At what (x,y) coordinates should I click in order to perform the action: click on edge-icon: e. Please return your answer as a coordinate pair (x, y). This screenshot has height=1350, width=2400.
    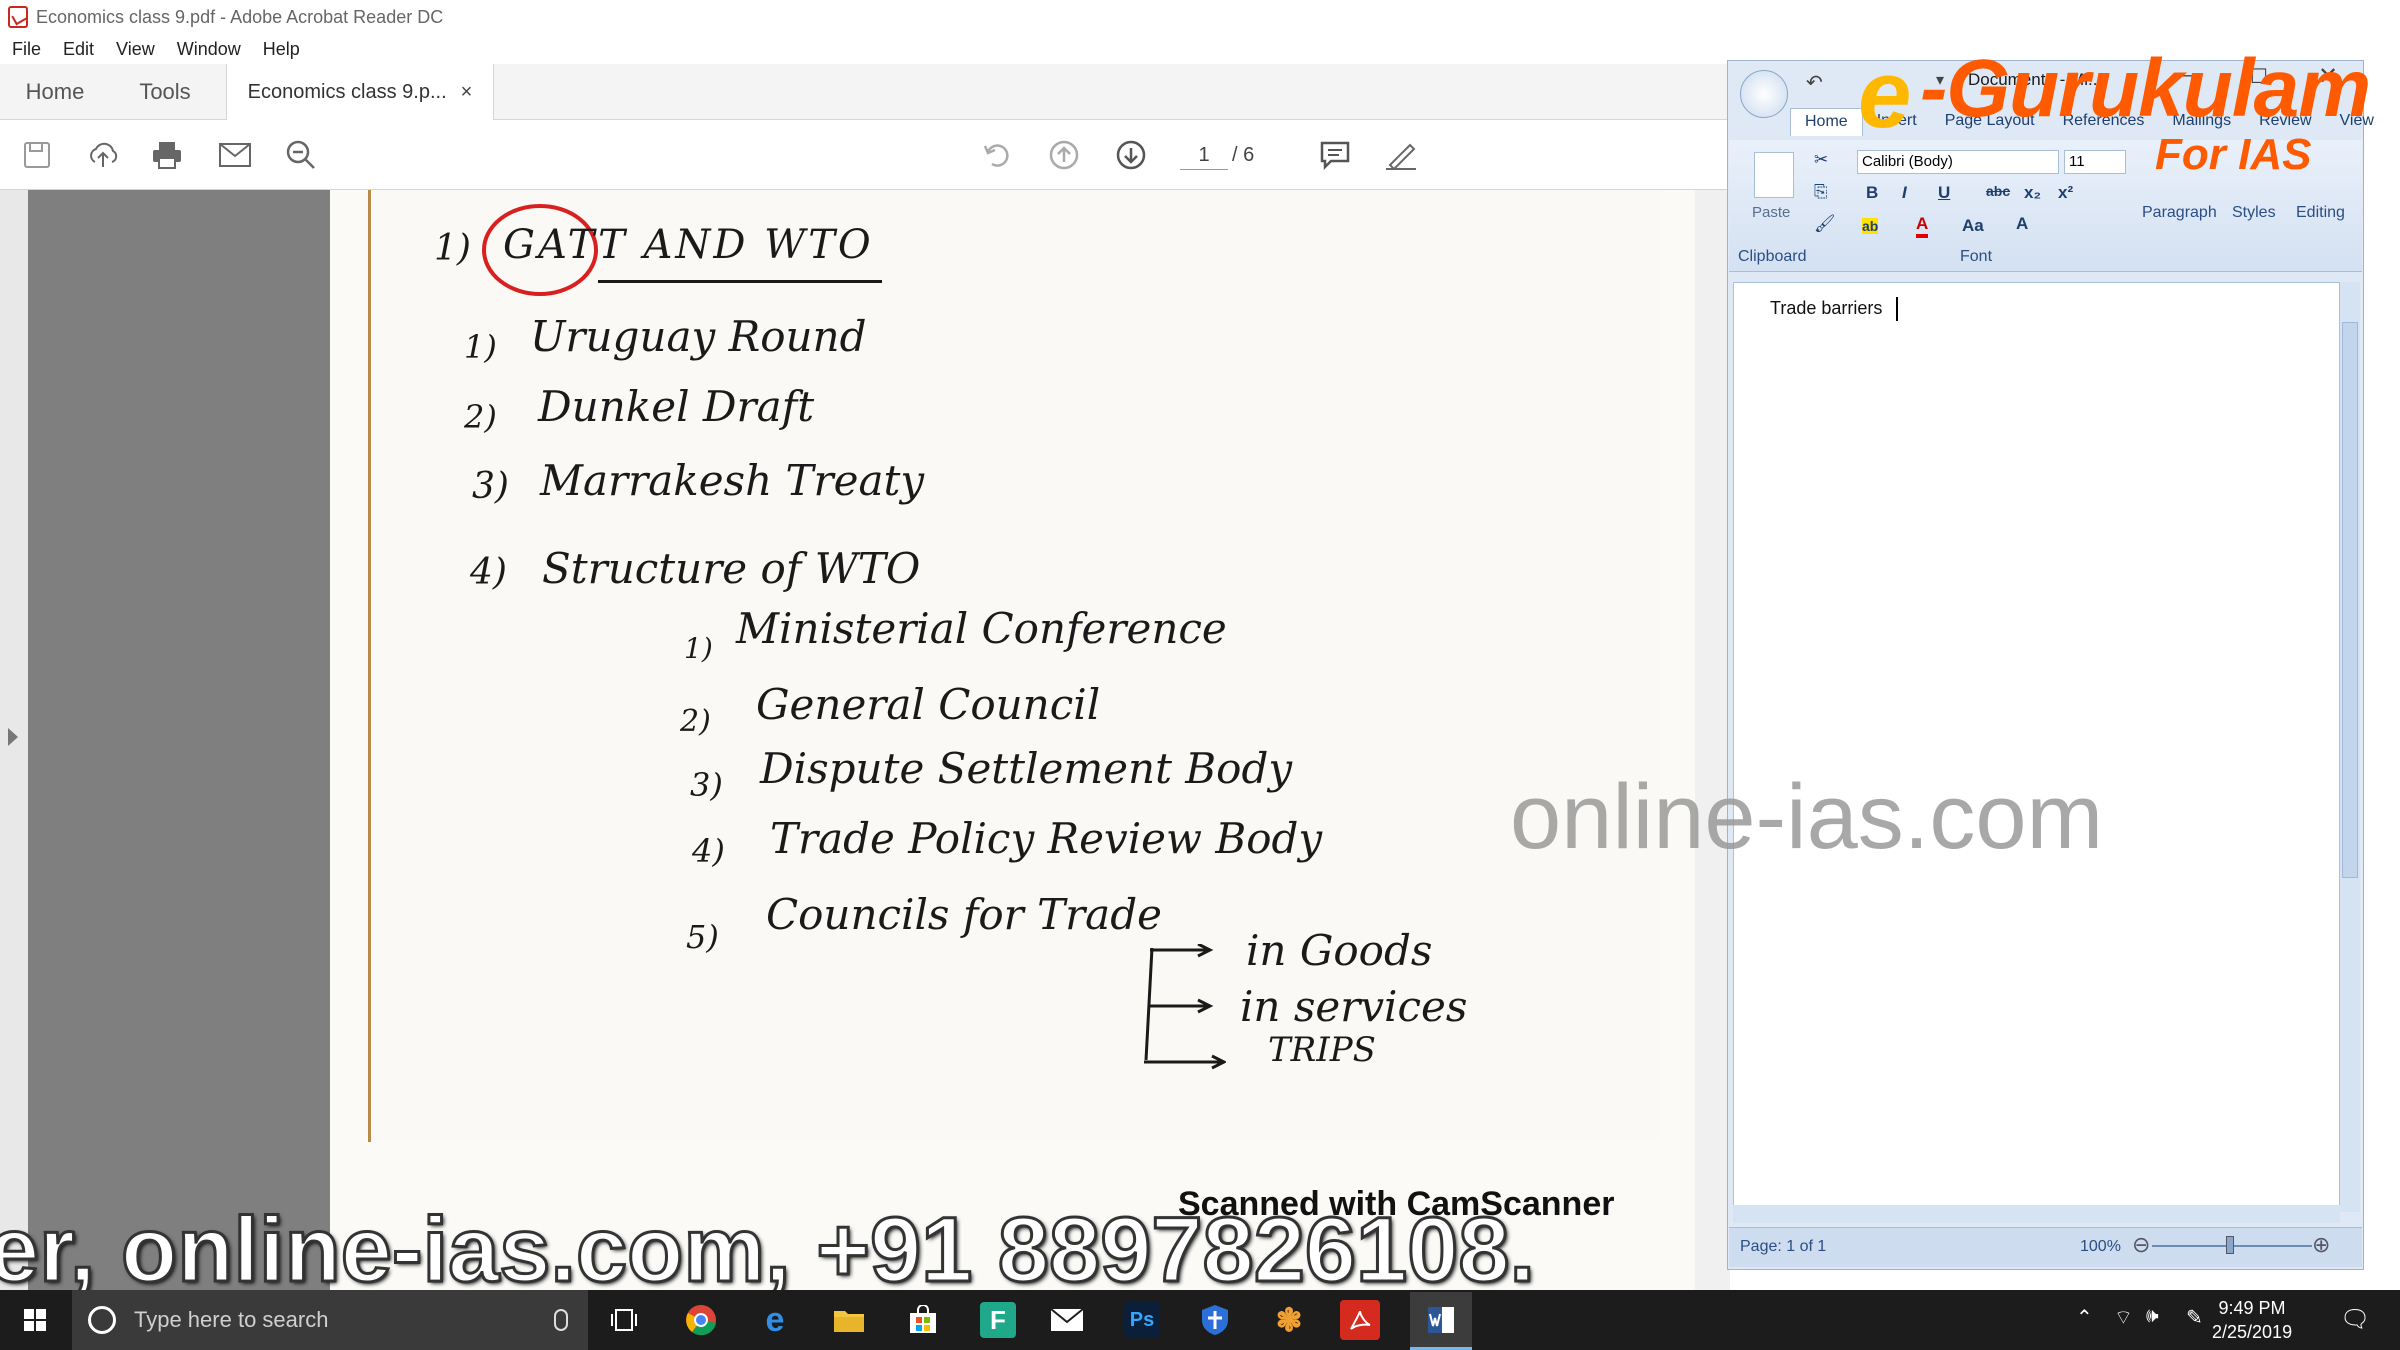
    Looking at the image, I should click on (775, 1320).